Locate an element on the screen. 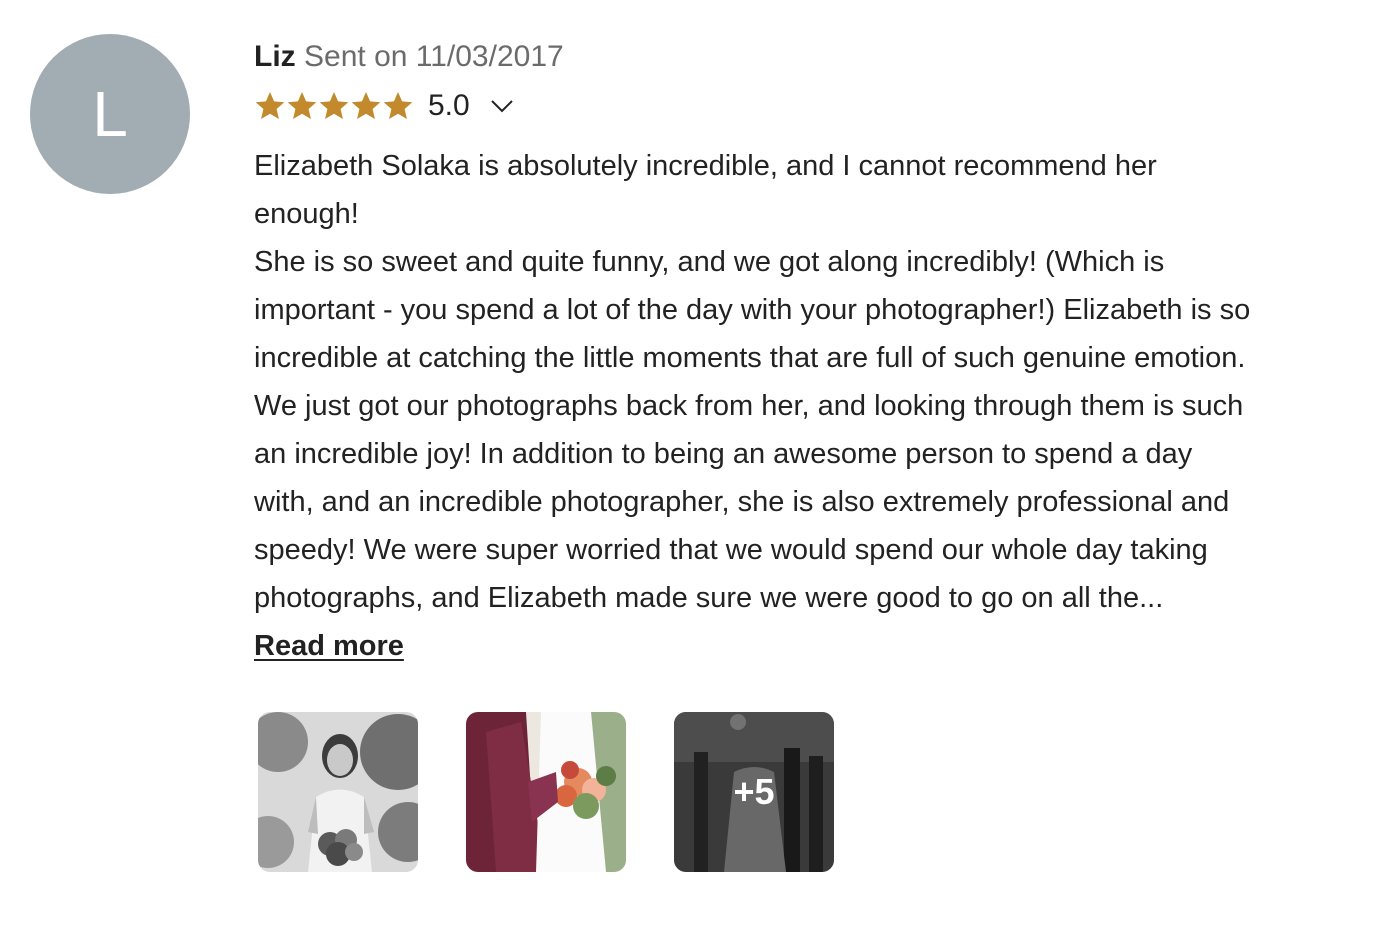 The width and height of the screenshot is (1376, 936). reviewer-name: Liz is located at coordinates (275, 56).